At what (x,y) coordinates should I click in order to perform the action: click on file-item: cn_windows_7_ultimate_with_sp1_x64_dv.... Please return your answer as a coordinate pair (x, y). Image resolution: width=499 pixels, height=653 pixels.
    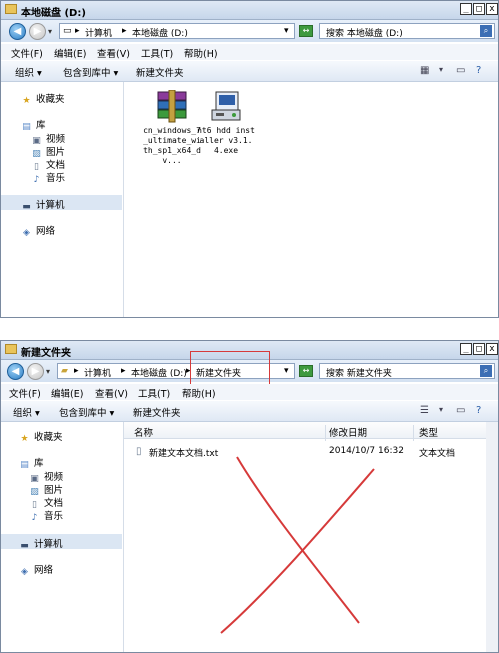
    Looking at the image, I should click on (172, 128).